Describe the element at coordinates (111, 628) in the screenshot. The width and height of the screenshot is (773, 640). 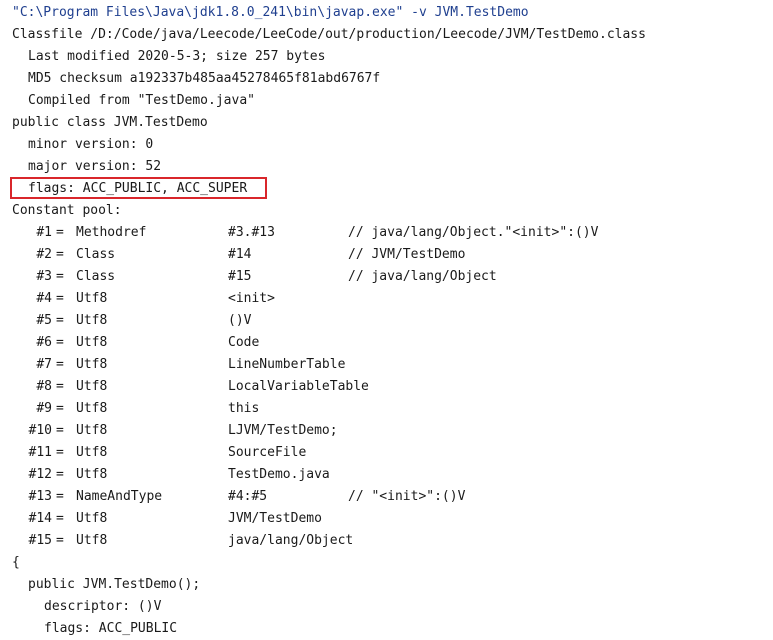
I see `constructor-flags: flags: ACC_PUBLIC` at that location.